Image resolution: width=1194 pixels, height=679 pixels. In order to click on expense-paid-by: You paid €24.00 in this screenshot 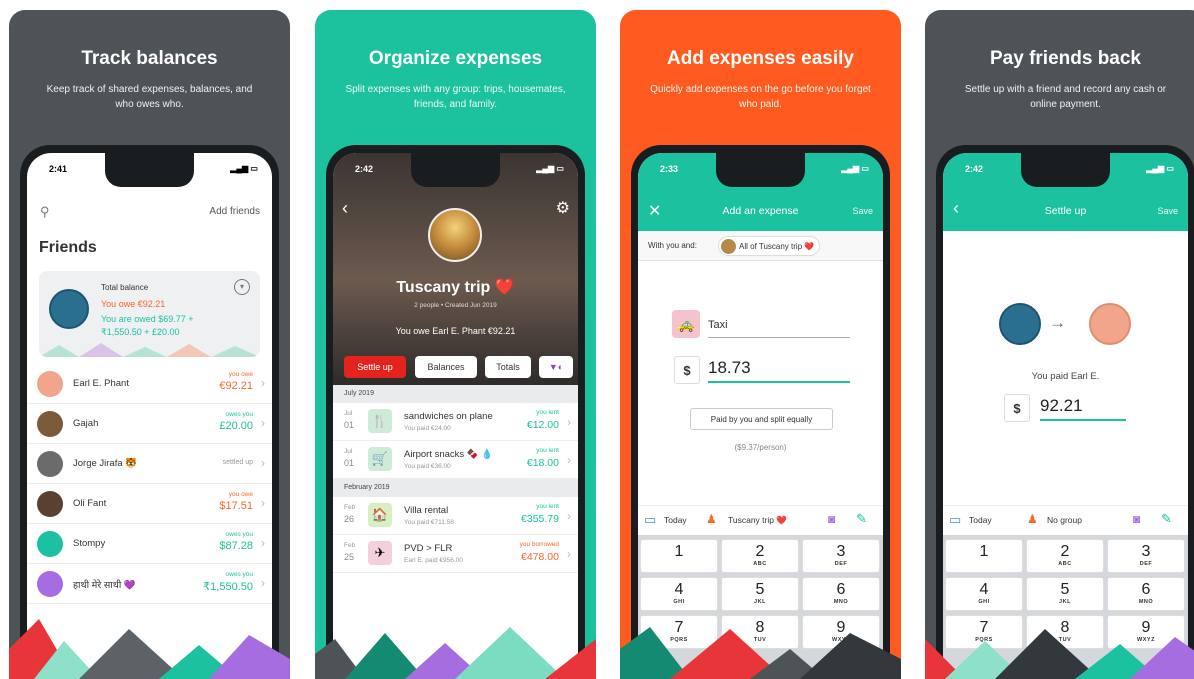, I will do `click(427, 428)`.